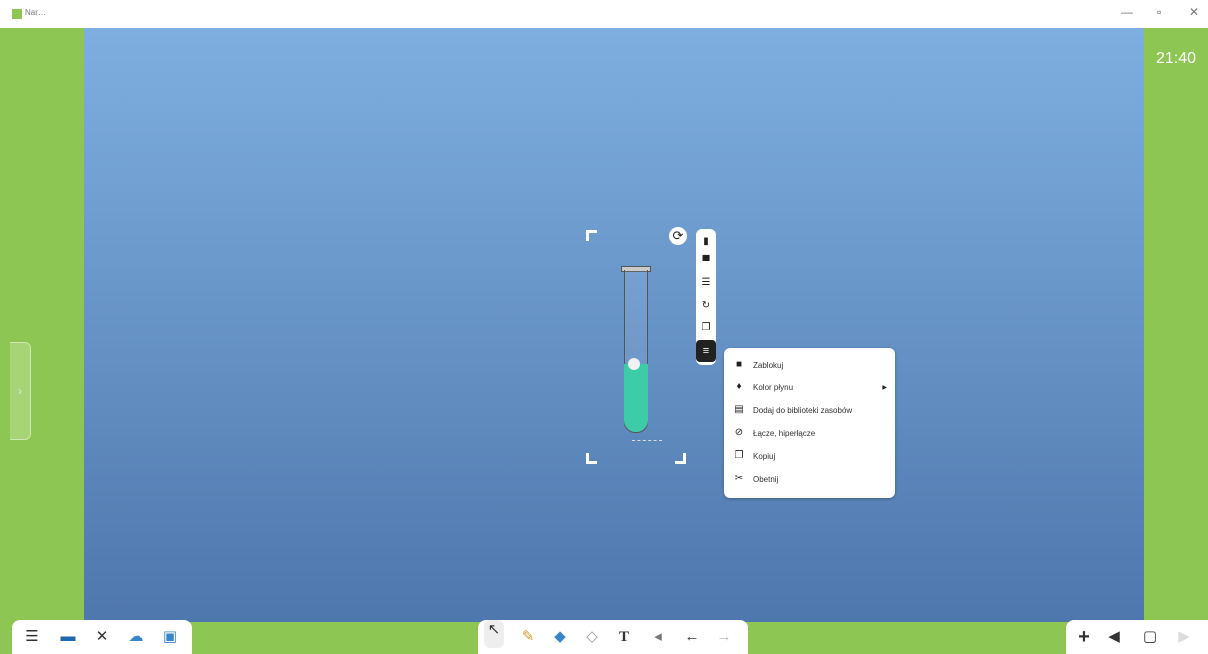 Image resolution: width=1208 pixels, height=654 pixels. What do you see at coordinates (739, 386) in the screenshot?
I see `paint-bucket-icon: ♦` at bounding box center [739, 386].